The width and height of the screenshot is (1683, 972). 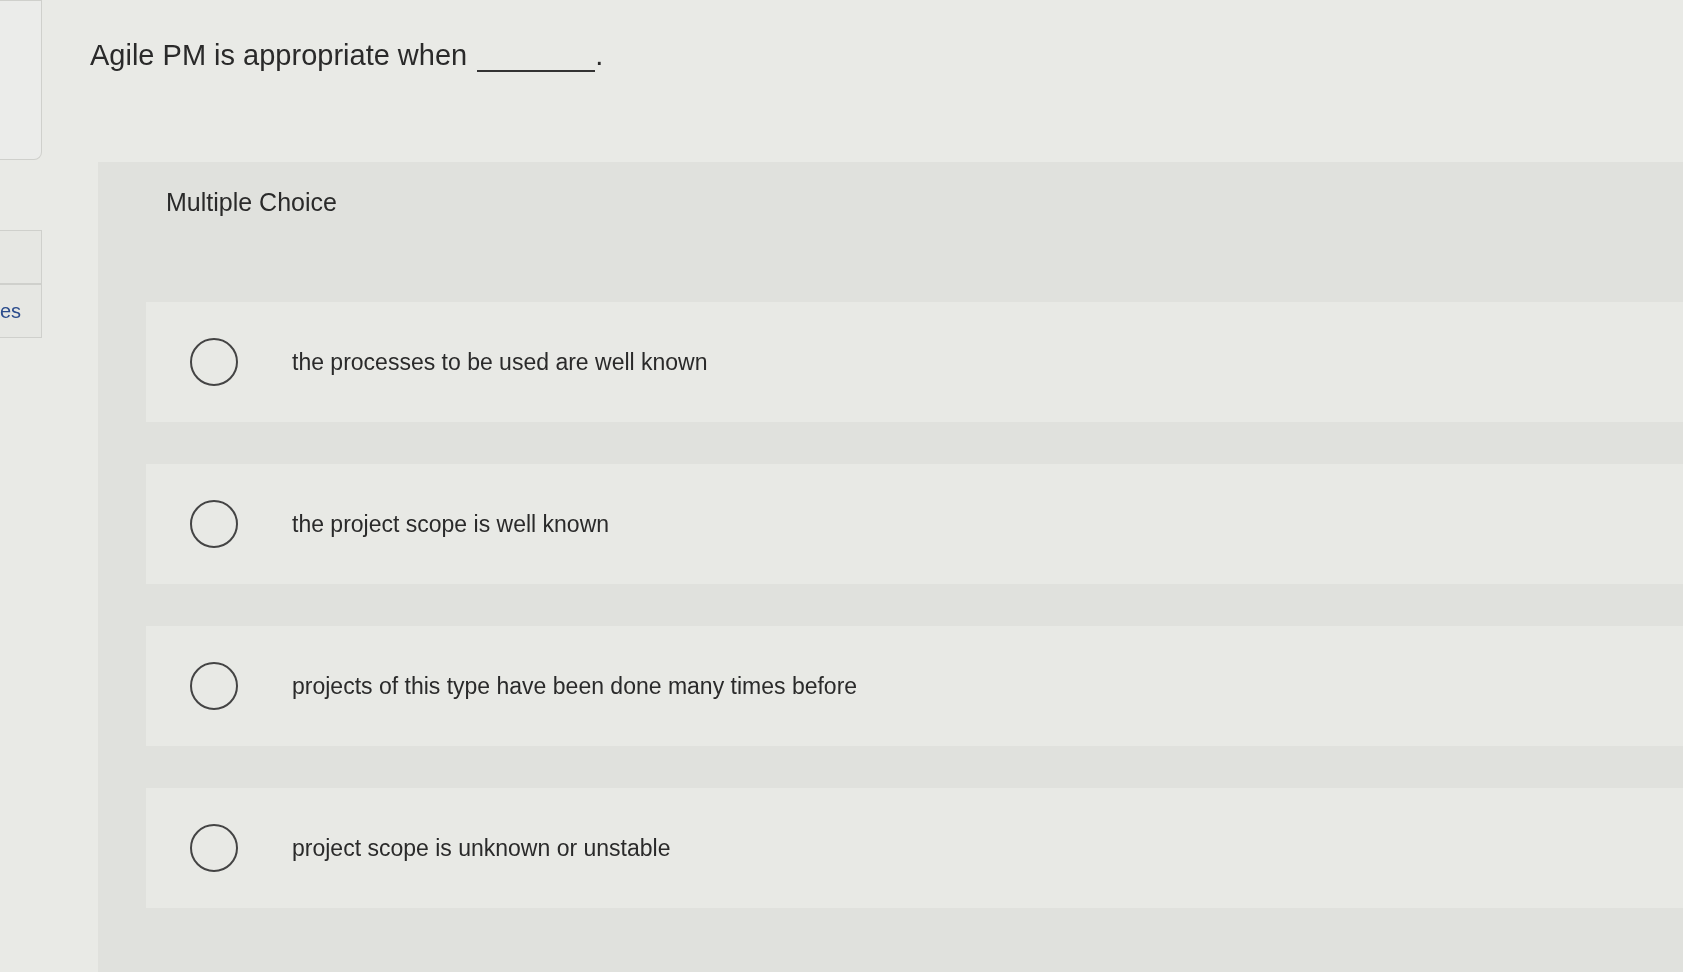 What do you see at coordinates (914, 362) in the screenshot?
I see `answer-option: the processes to be used are well known` at bounding box center [914, 362].